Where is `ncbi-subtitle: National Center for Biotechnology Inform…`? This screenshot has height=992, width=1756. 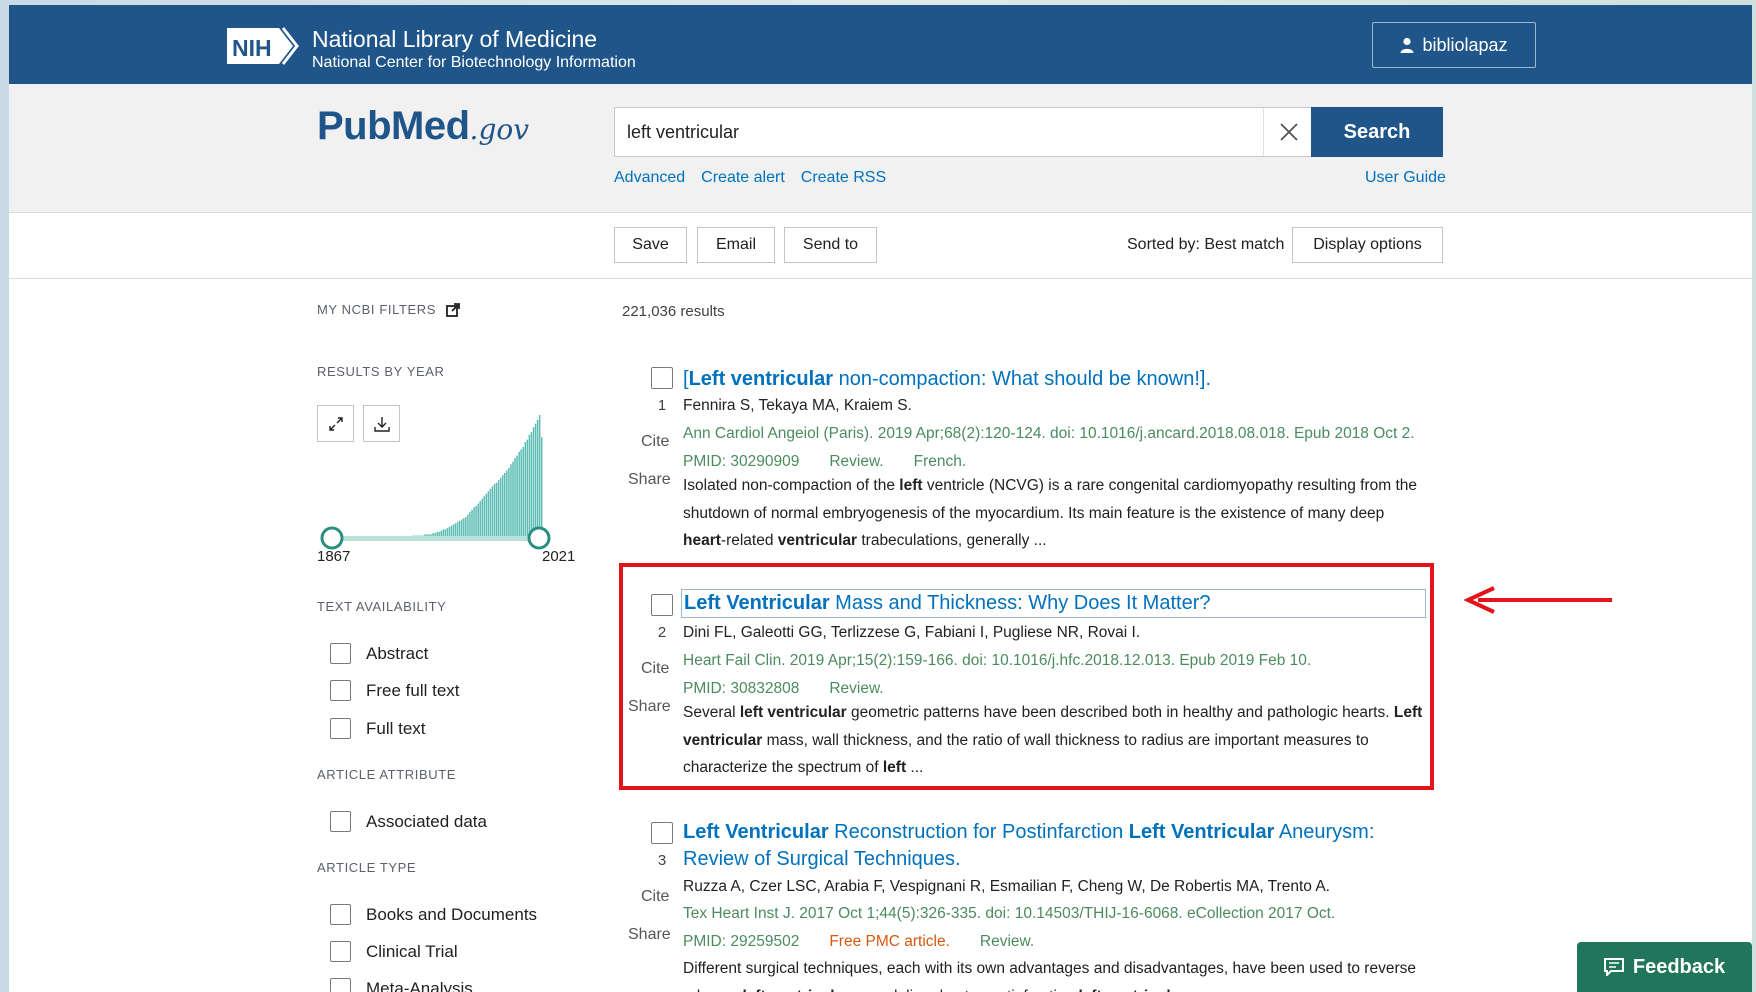 ncbi-subtitle: National Center for Biotechnology Inform… is located at coordinates (474, 62).